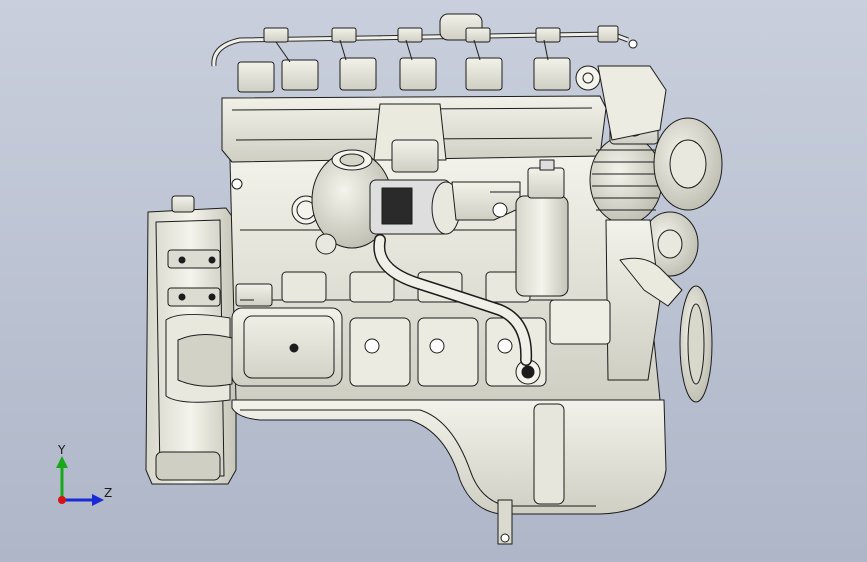  What do you see at coordinates (98, 500) in the screenshot?
I see `z-axis-arrowhead` at bounding box center [98, 500].